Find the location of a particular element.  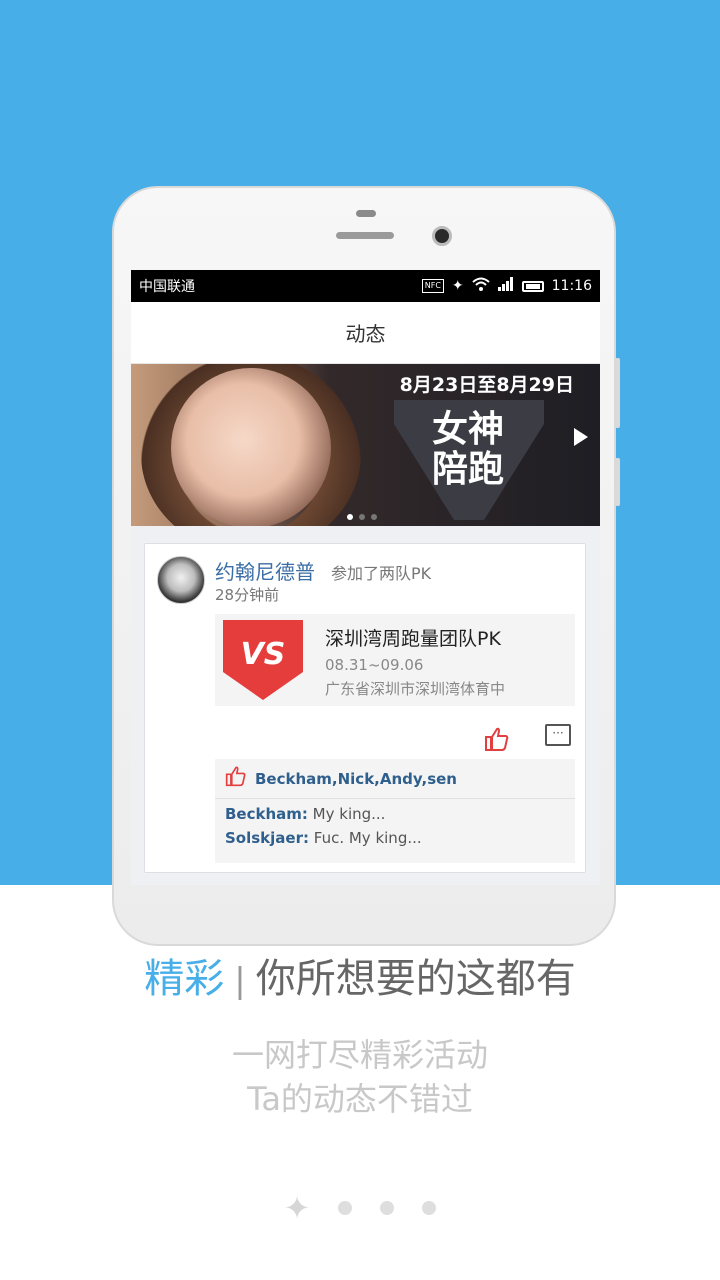

comment-author: Solskjaer: is located at coordinates (267, 838).